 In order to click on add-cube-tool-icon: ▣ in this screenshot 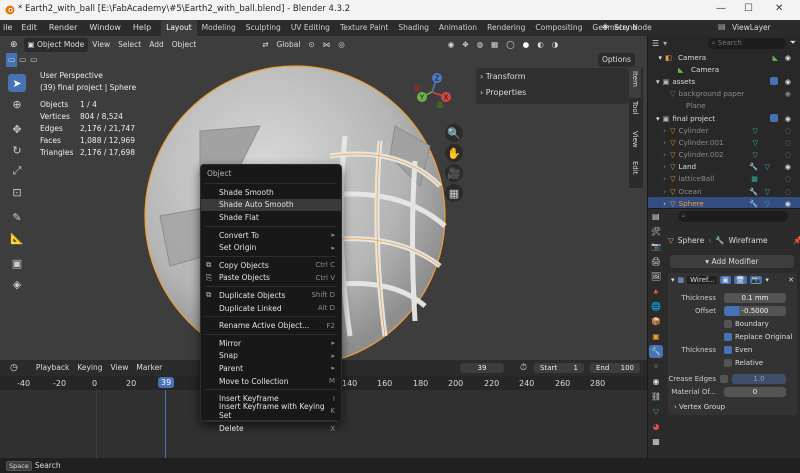, I will do `click(17, 263)`.